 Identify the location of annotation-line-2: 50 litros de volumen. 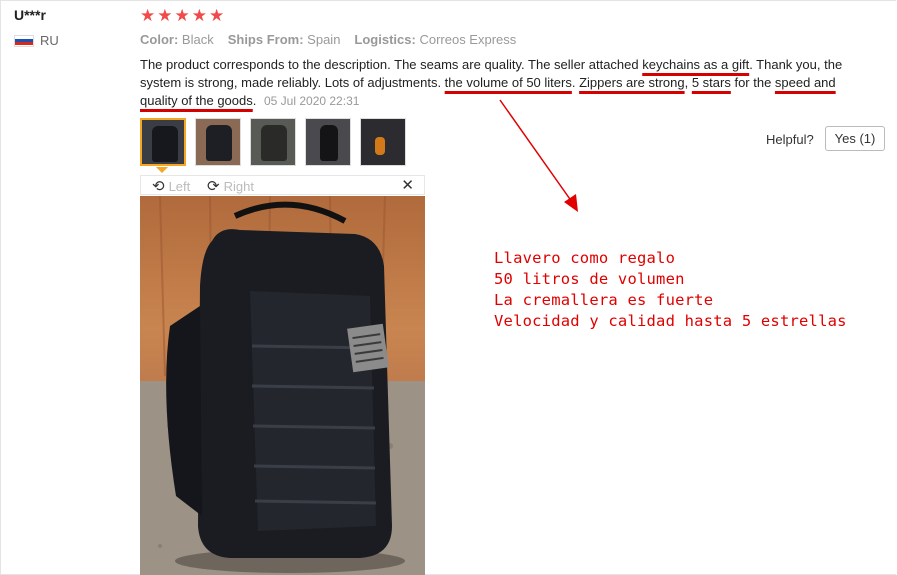
(589, 279).